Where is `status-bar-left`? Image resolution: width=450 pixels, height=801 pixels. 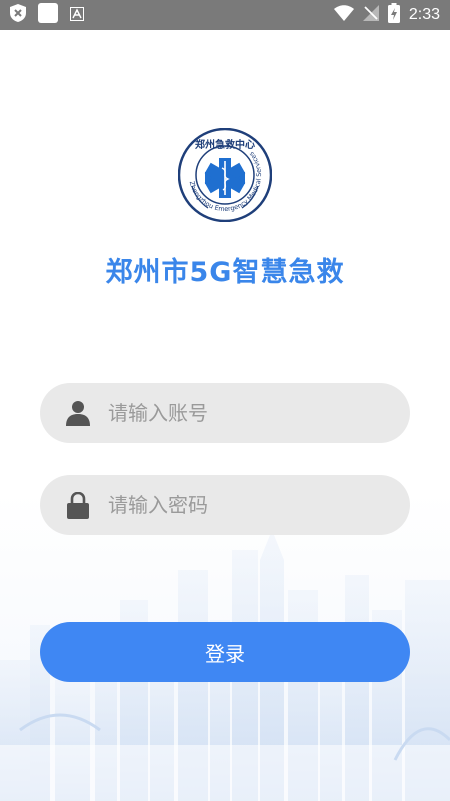
status-bar-left is located at coordinates (47, 15).